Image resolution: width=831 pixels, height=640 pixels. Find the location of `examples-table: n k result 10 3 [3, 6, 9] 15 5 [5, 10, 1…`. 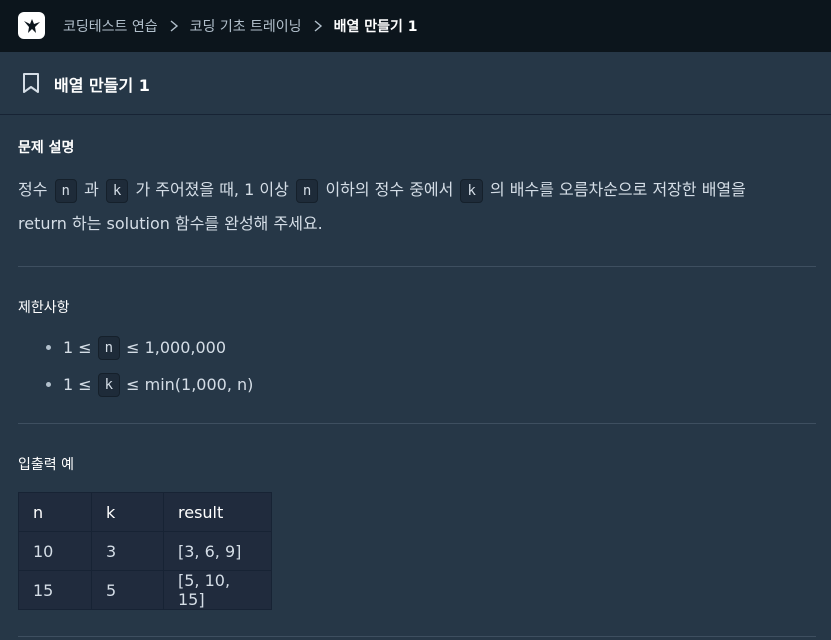

examples-table: n k result 10 3 [3, 6, 9] 15 5 [5, 10, 1… is located at coordinates (145, 551).